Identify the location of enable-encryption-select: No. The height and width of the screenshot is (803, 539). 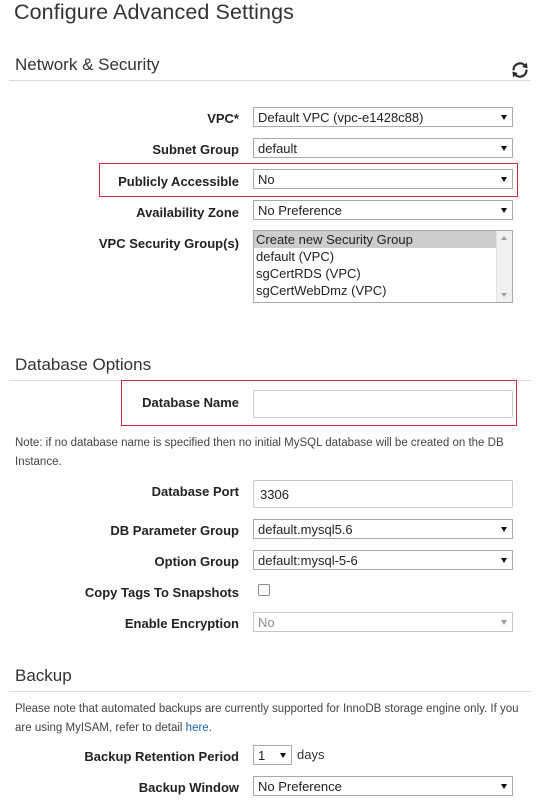
(383, 622).